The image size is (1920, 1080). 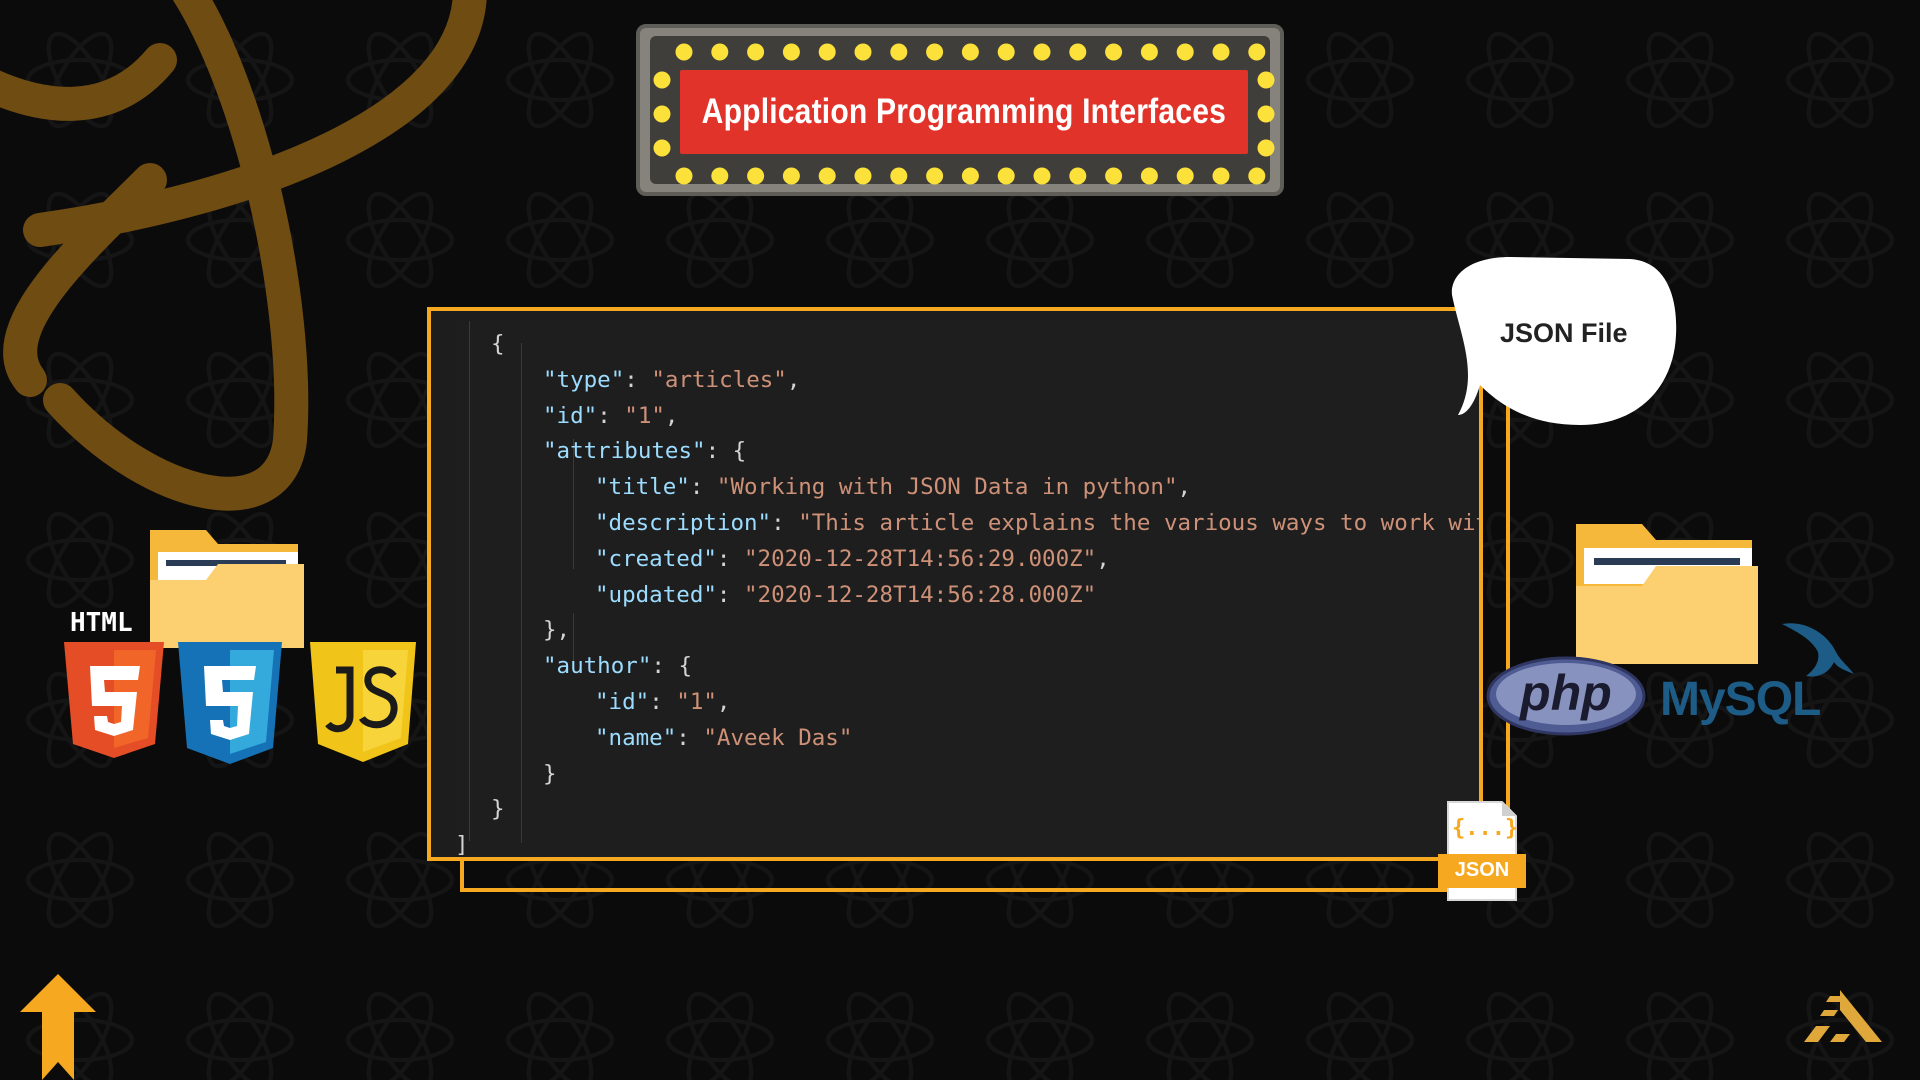 I want to click on code-line: },, so click(x=556, y=630).